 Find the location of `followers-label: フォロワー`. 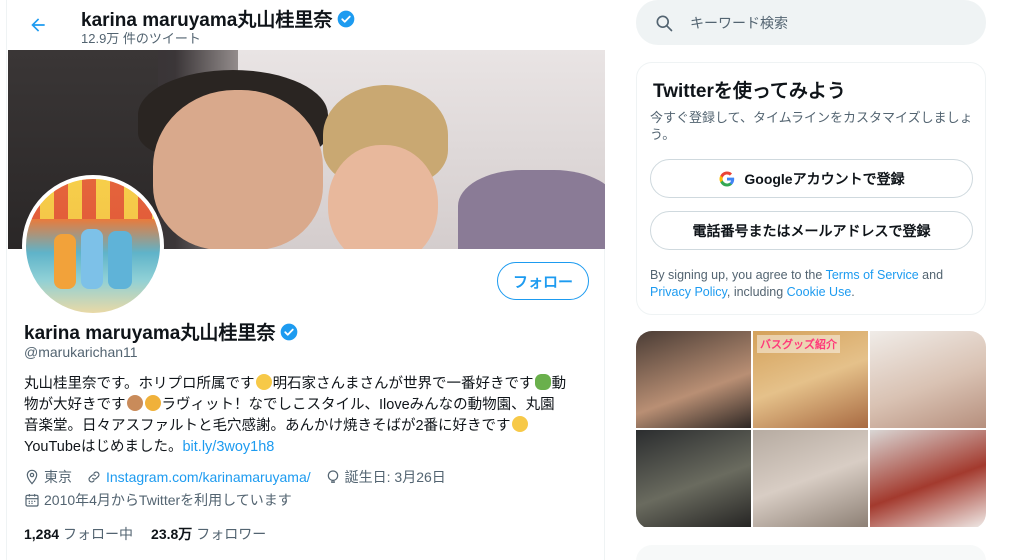

followers-label: フォロワー is located at coordinates (231, 534).